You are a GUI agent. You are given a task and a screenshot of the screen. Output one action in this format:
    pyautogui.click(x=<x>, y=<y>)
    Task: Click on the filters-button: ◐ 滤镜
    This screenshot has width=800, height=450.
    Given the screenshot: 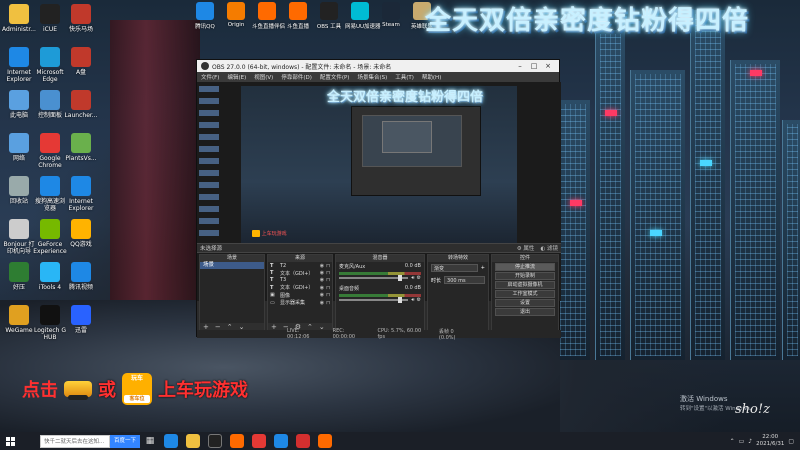 What is the action you would take?
    pyautogui.click(x=549, y=248)
    